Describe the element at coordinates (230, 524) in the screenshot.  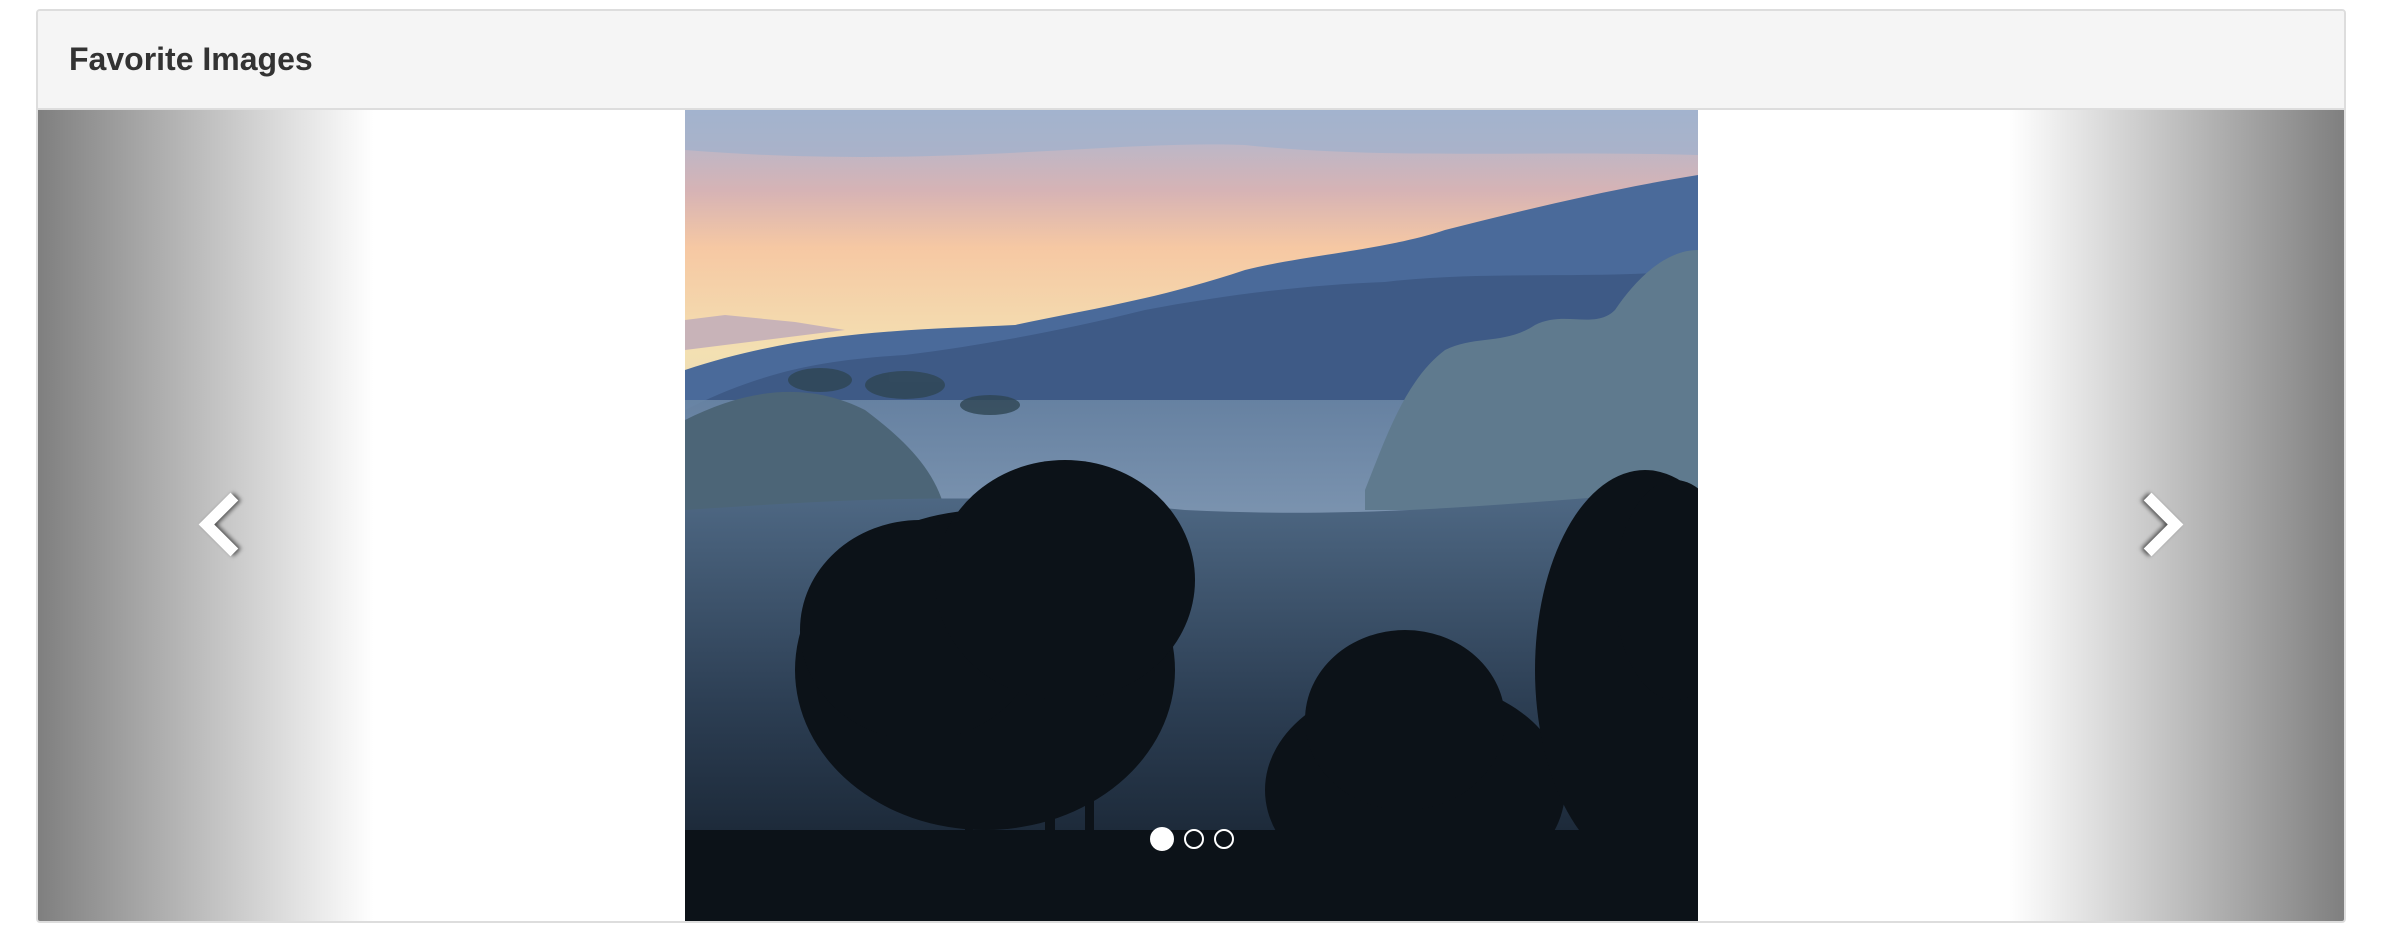
I see `chevron-left-icon` at that location.